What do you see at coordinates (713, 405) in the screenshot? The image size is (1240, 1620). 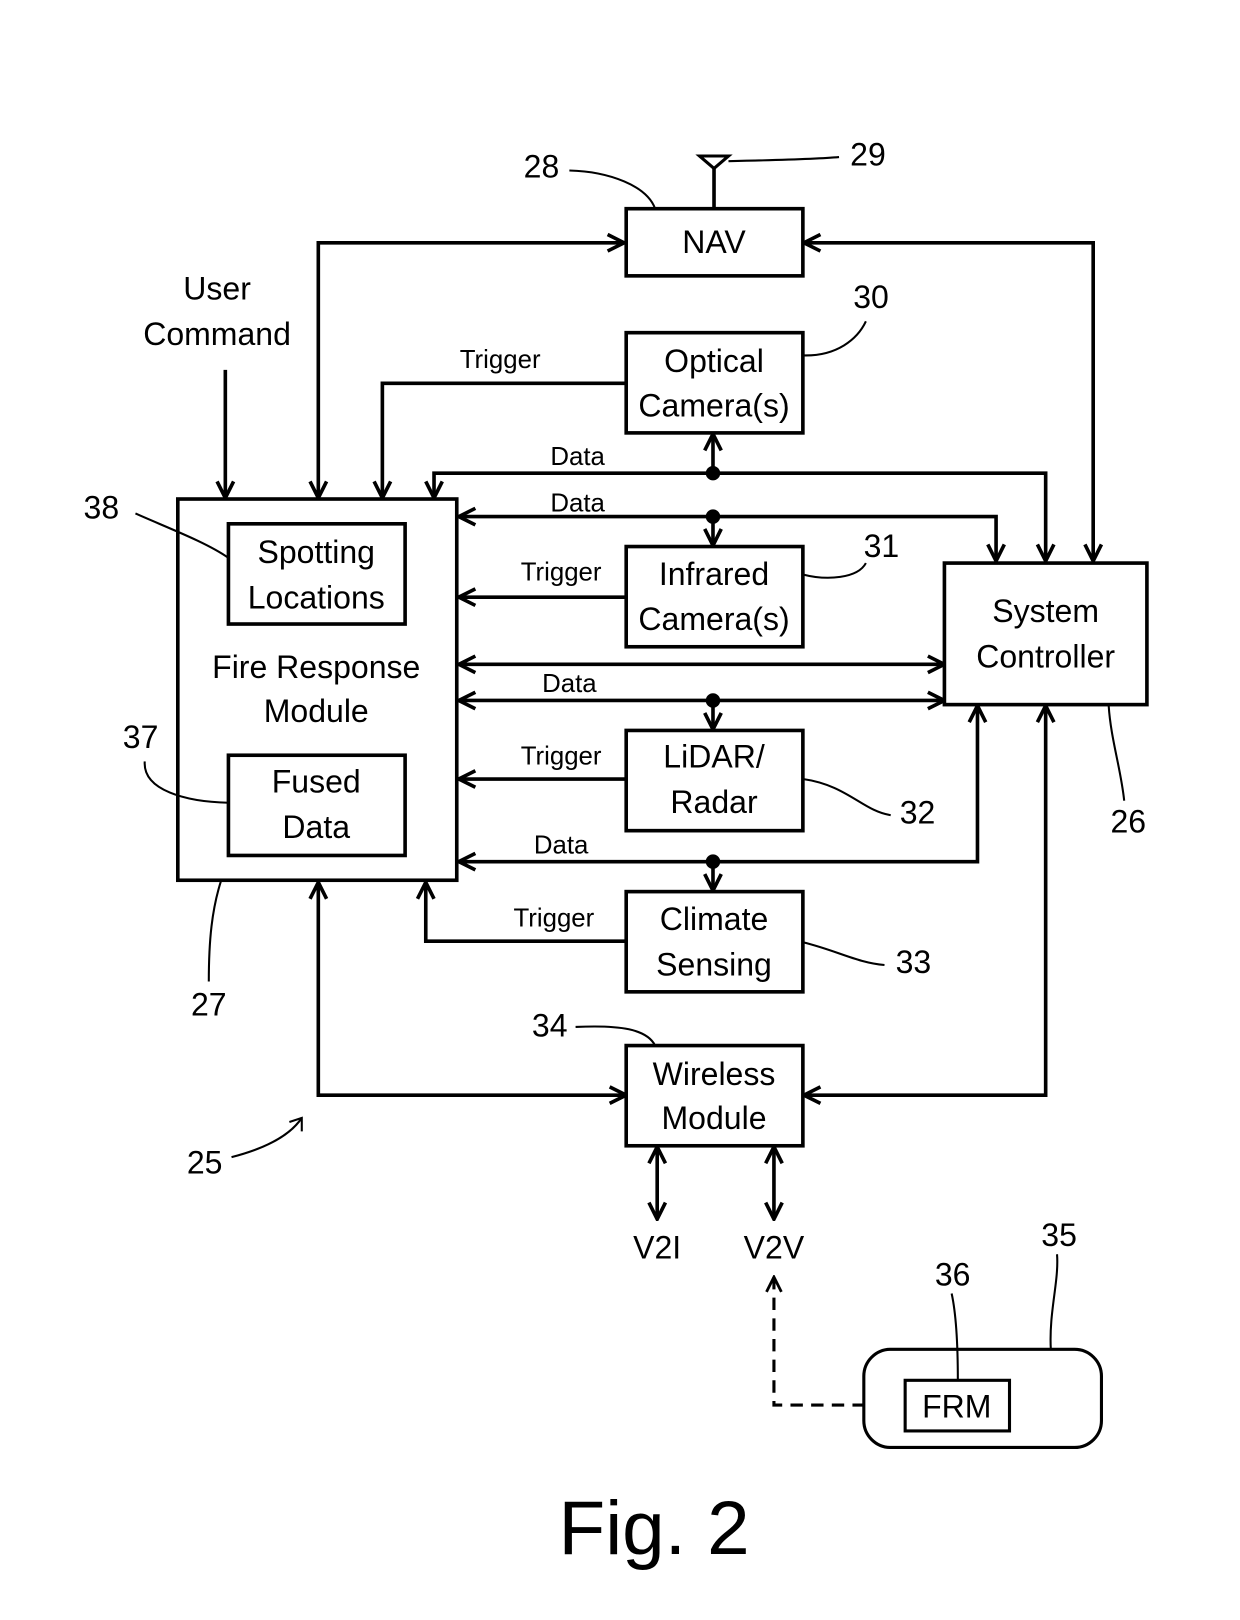 I see `optical-camera-label-line2: Camera(s)` at bounding box center [713, 405].